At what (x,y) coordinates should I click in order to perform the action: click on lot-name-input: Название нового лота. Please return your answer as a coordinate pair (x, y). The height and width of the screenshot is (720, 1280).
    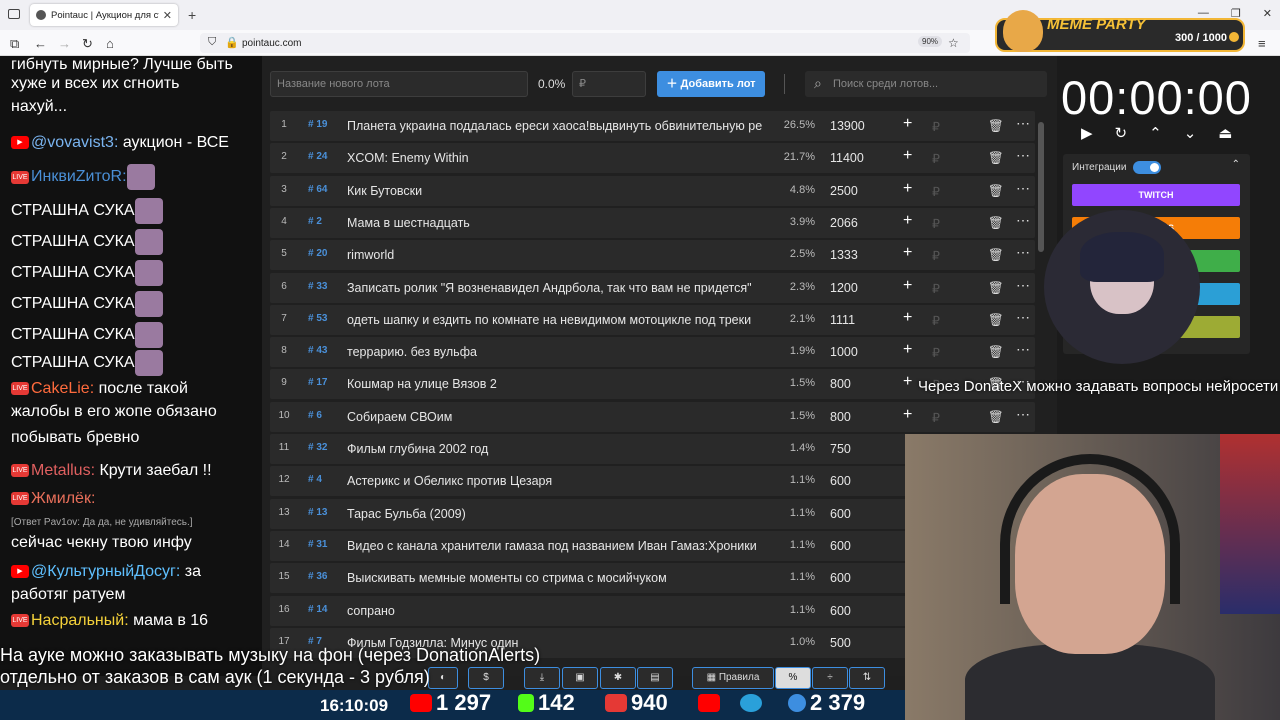
    Looking at the image, I should click on (399, 84).